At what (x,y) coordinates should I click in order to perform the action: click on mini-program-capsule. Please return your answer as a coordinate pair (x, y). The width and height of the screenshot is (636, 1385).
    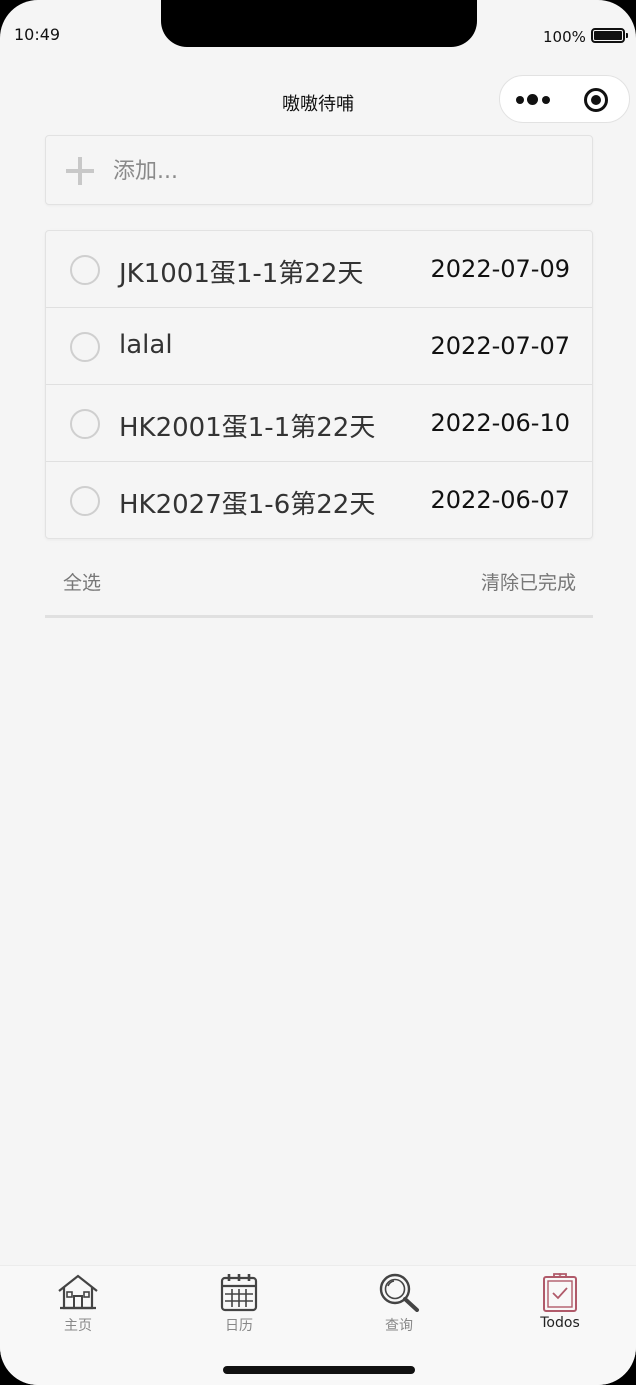
    Looking at the image, I should click on (564, 99).